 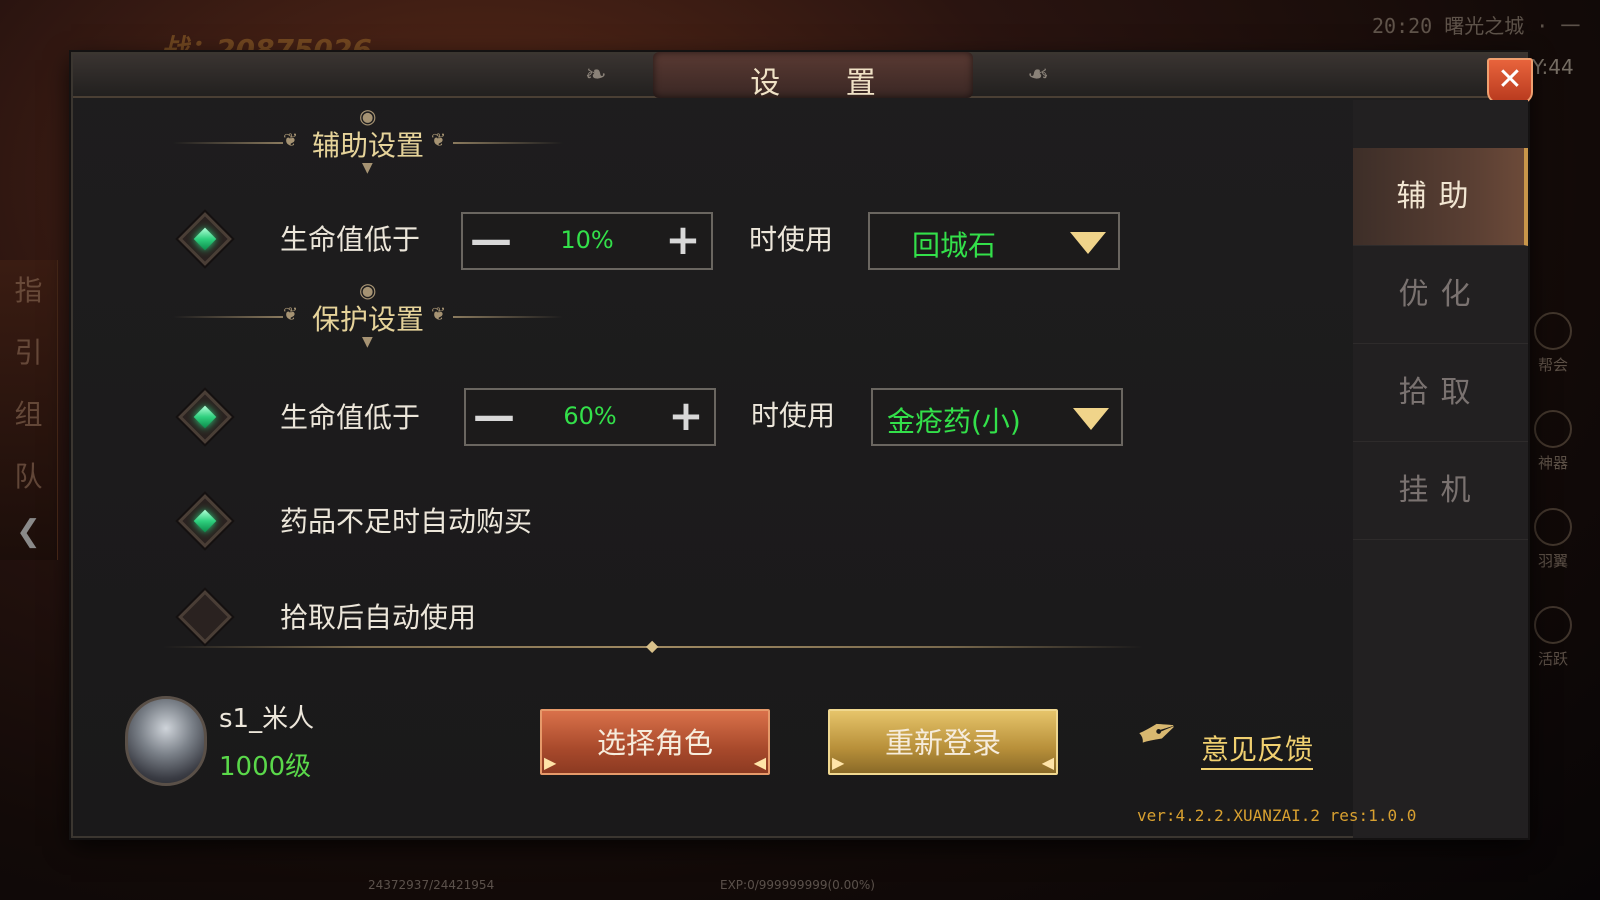 What do you see at coordinates (1038, 75) in the screenshot?
I see `title-wing-right-icon: ❧` at bounding box center [1038, 75].